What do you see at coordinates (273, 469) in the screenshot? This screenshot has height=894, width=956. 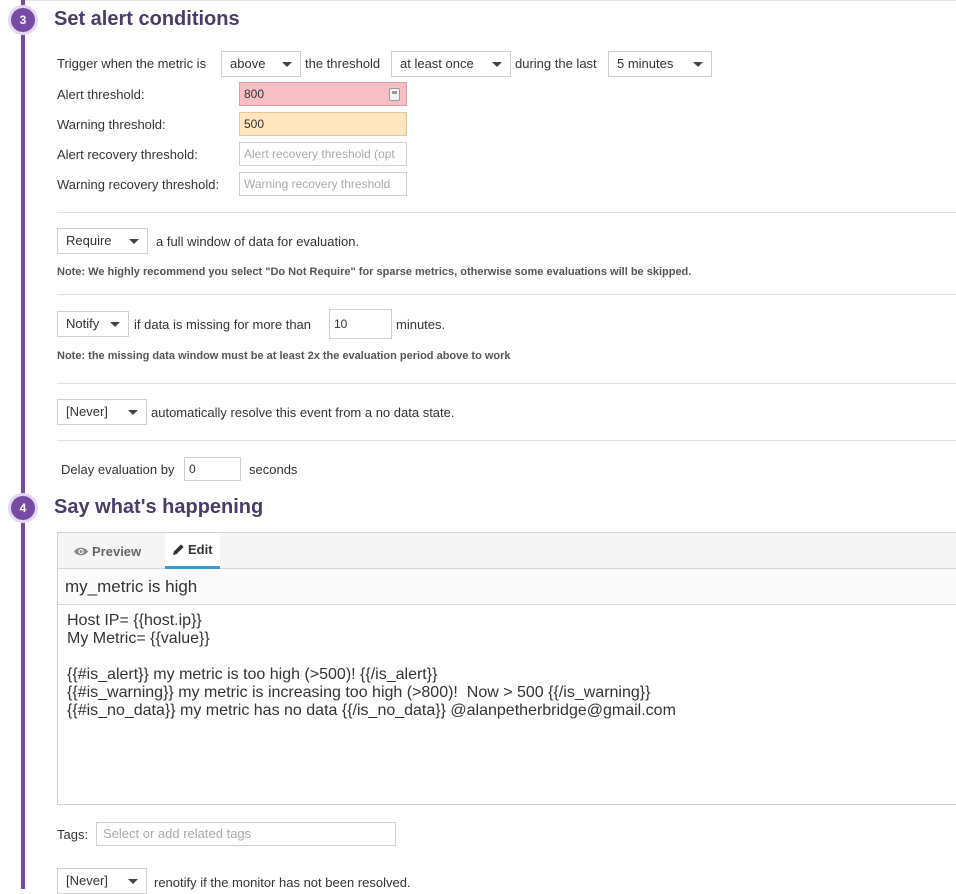 I see `delay-unit: seconds` at bounding box center [273, 469].